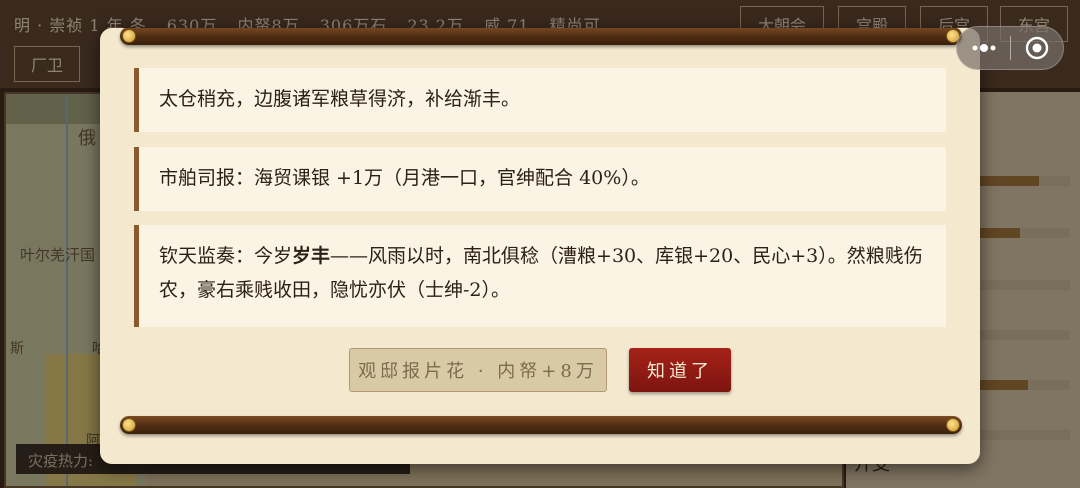 This screenshot has height=488, width=1080. I want to click on harvest-highlight: 岁丰, so click(311, 256).